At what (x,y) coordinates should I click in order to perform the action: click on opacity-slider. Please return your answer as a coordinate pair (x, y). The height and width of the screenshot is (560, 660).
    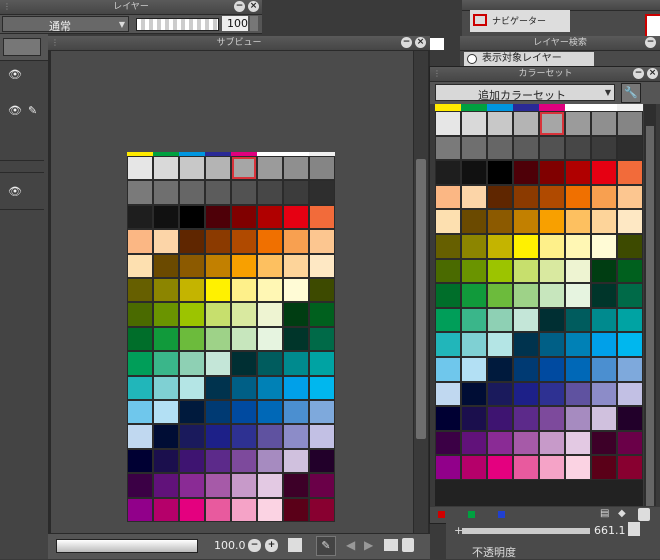
    Looking at the image, I should click on (177, 24).